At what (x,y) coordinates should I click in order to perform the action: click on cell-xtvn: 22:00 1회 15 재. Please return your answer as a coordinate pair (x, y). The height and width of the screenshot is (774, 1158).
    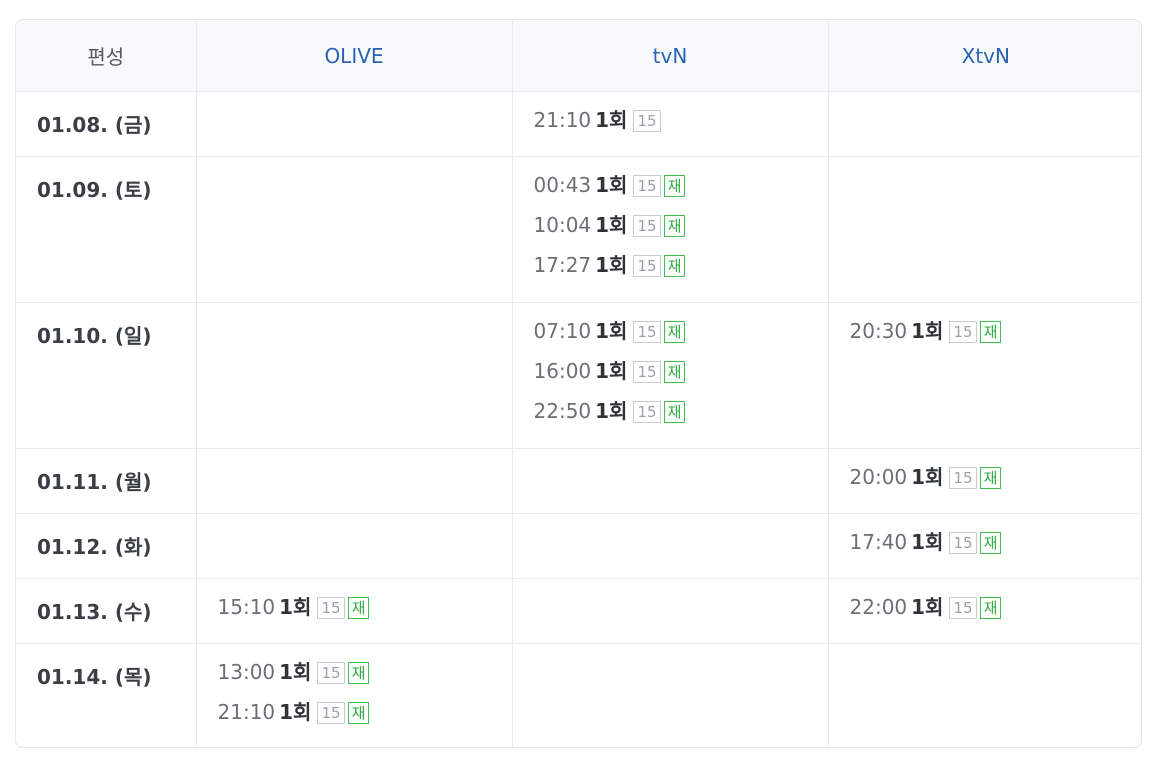
    Looking at the image, I should click on (984, 611).